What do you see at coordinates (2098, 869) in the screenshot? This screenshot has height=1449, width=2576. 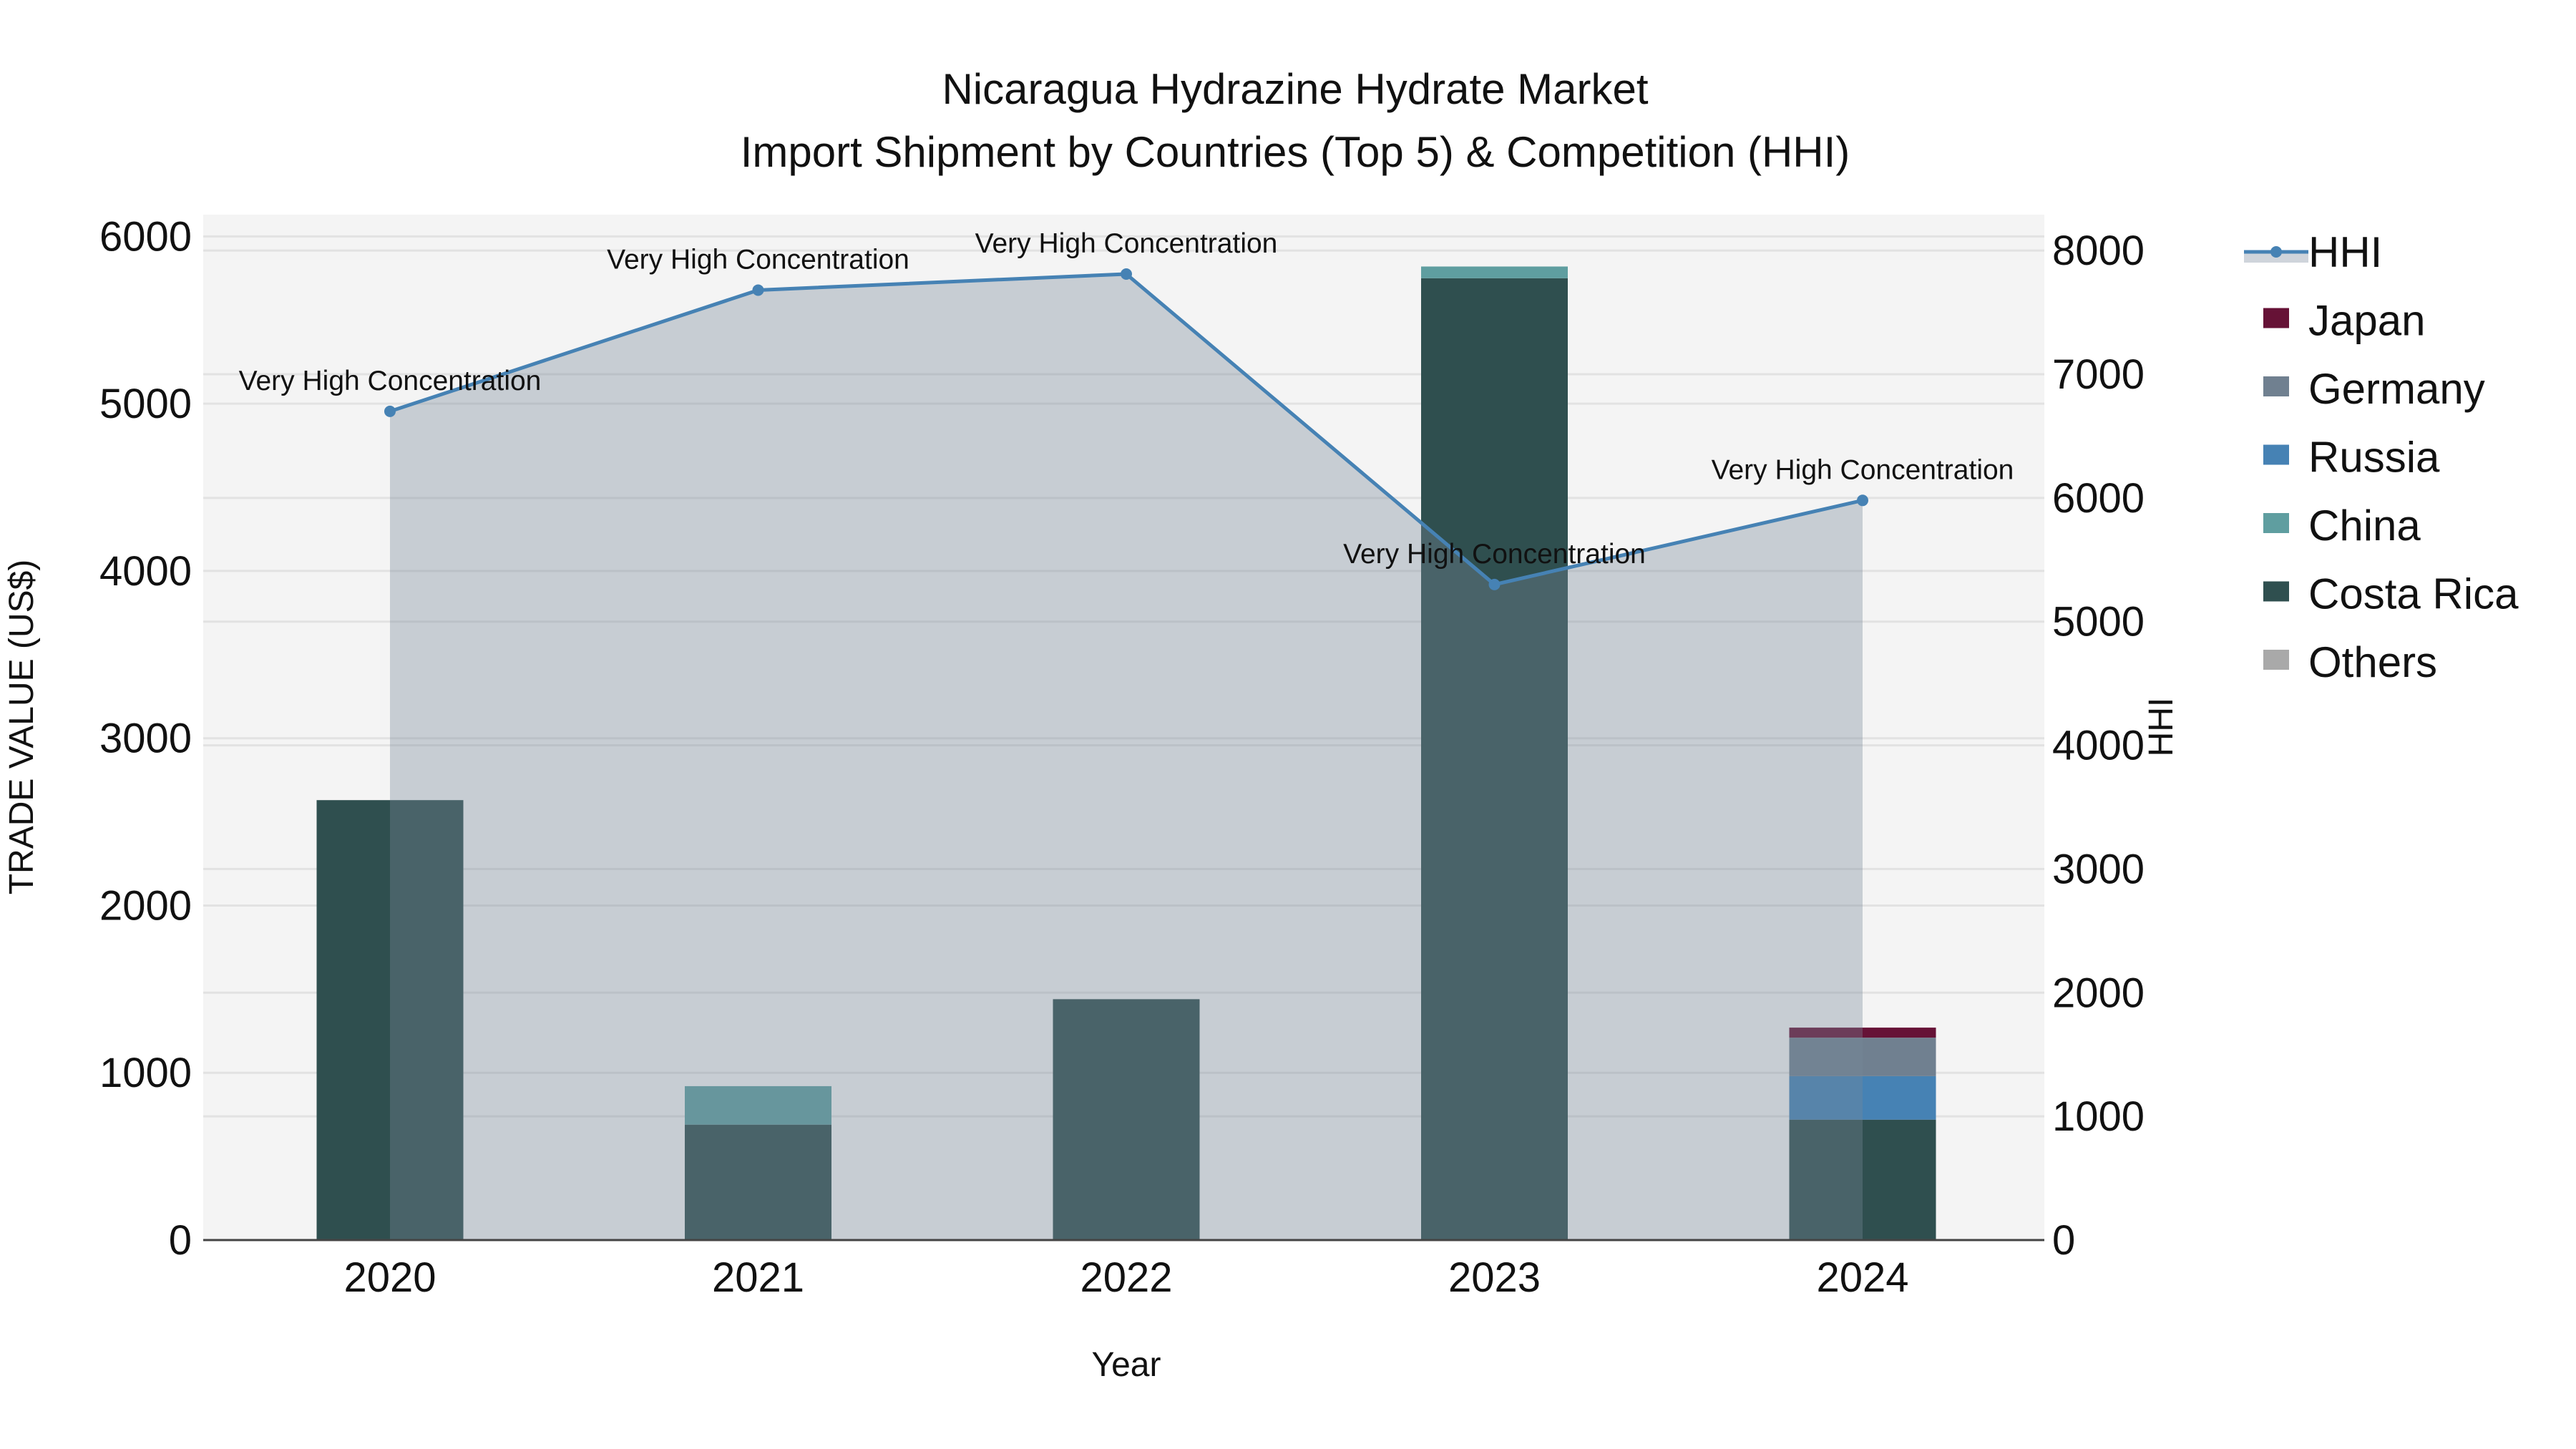 I see `y2-tick-label: 3000` at bounding box center [2098, 869].